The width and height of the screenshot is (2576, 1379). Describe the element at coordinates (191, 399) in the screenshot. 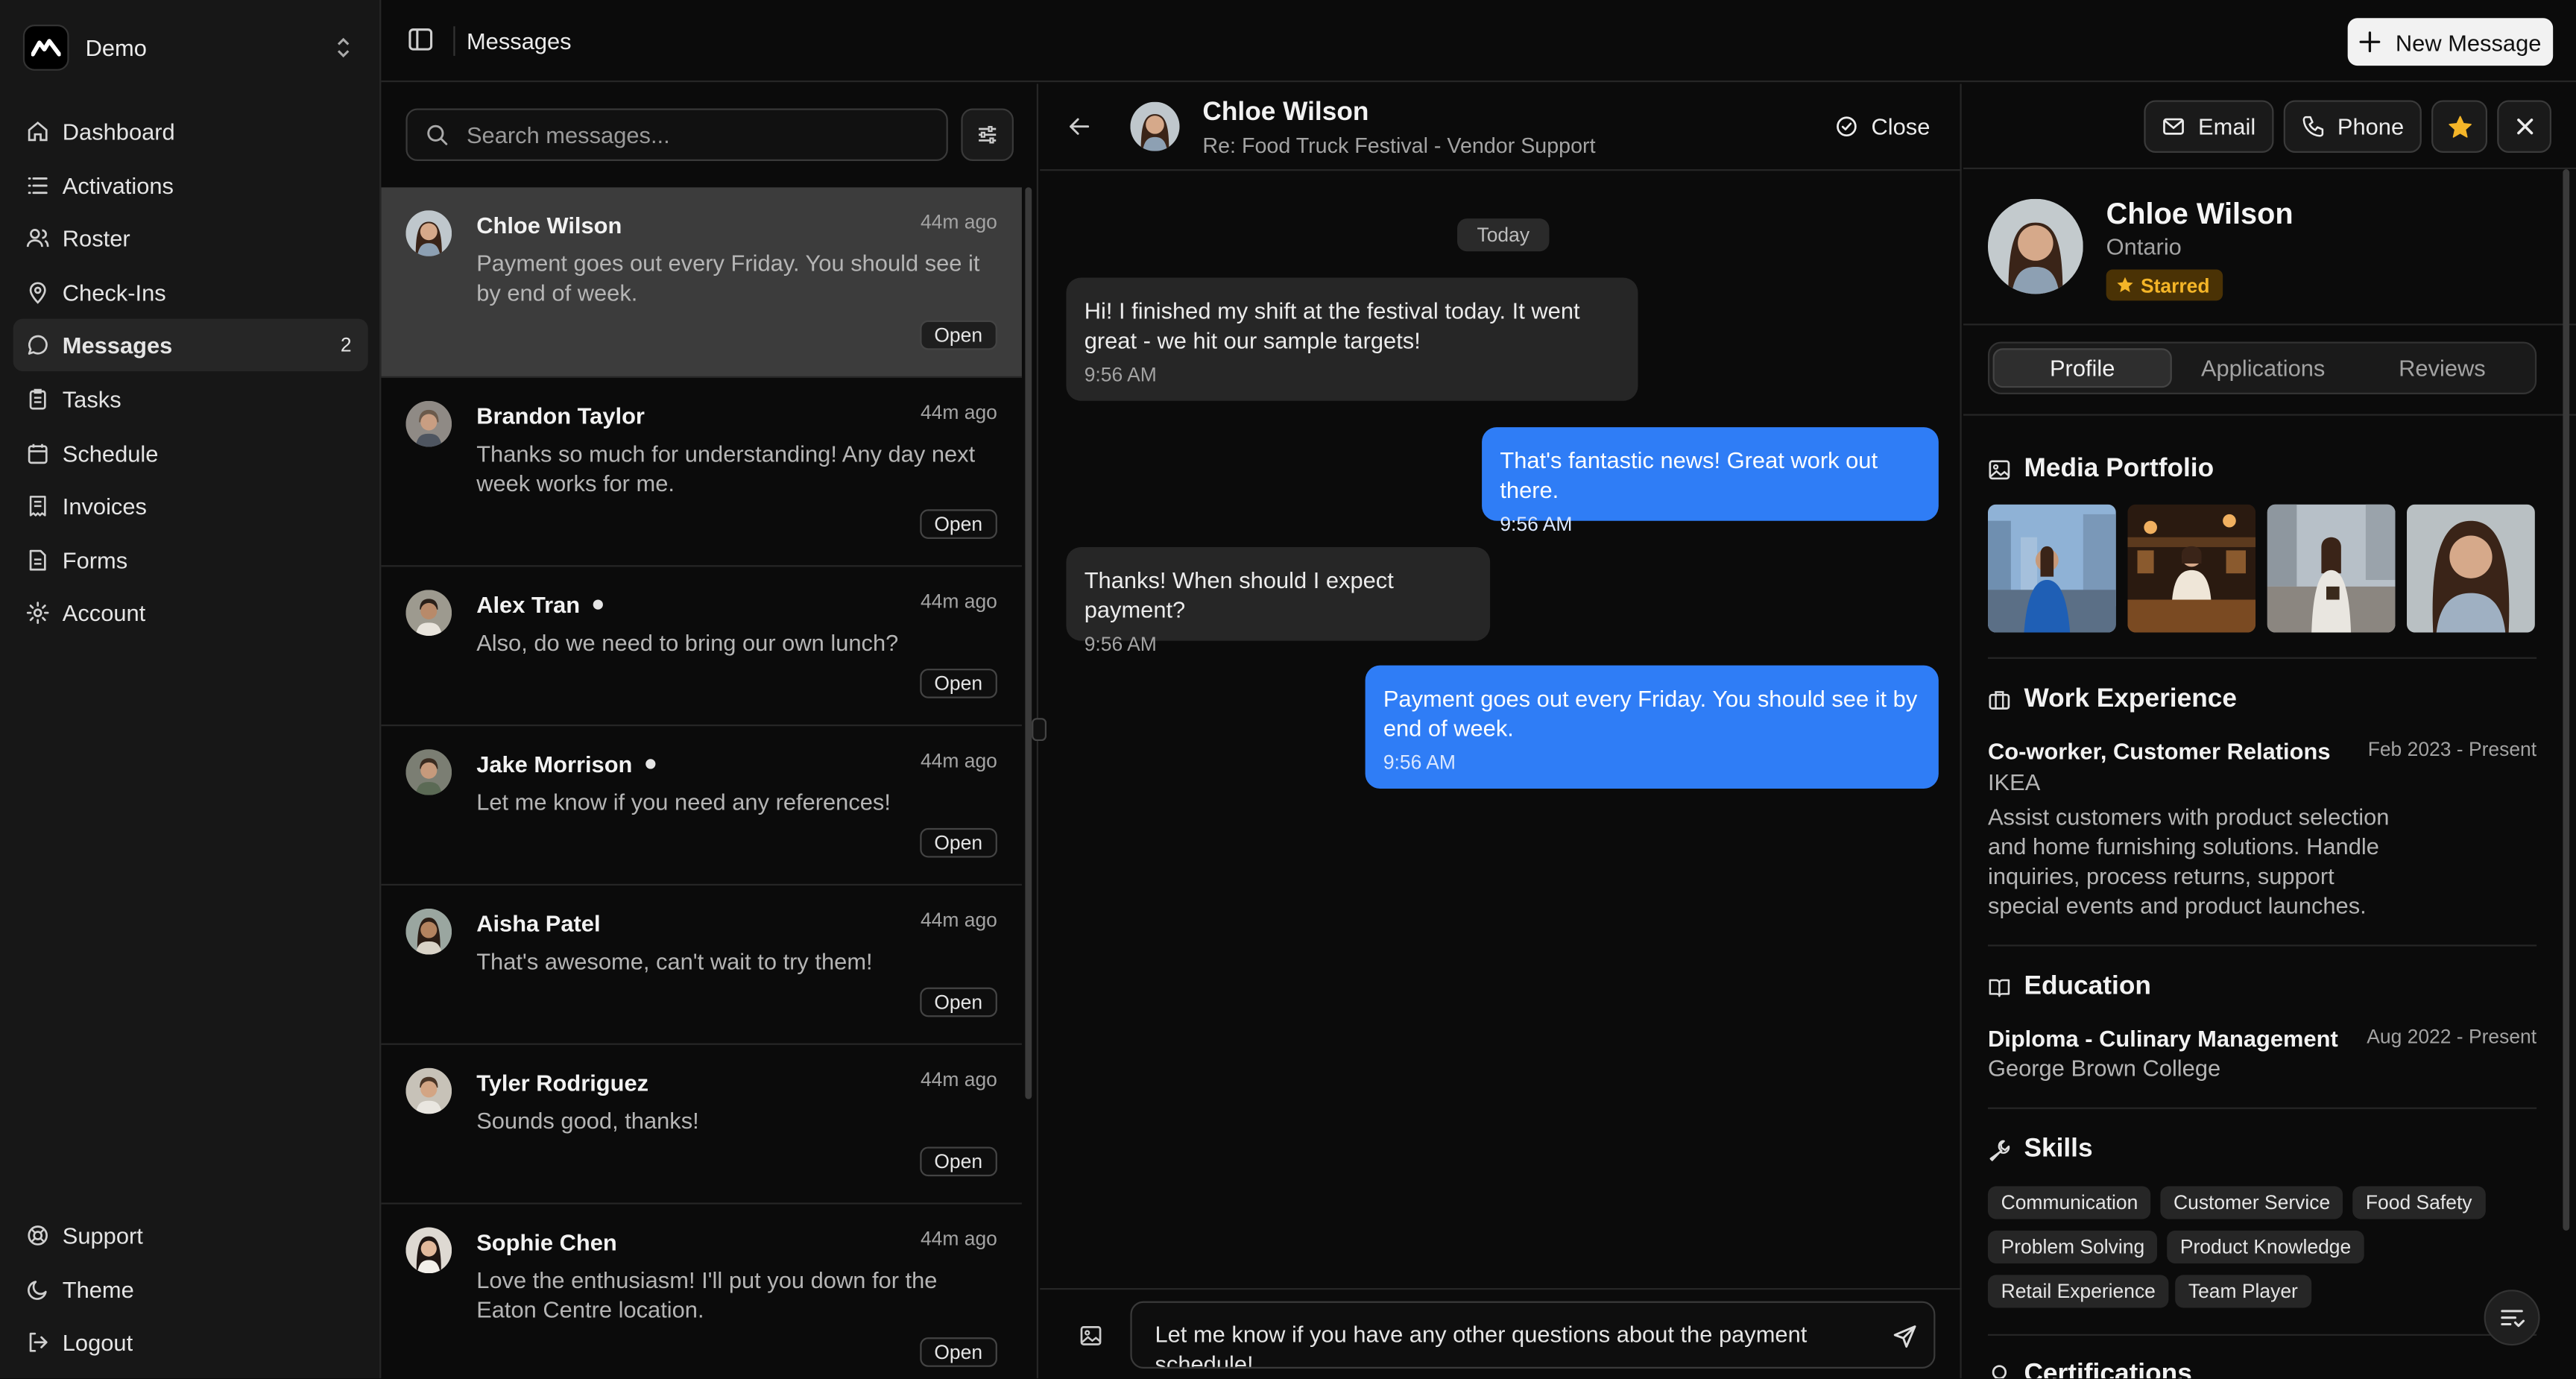

I see `nav-item-tasks: Tasks` at that location.